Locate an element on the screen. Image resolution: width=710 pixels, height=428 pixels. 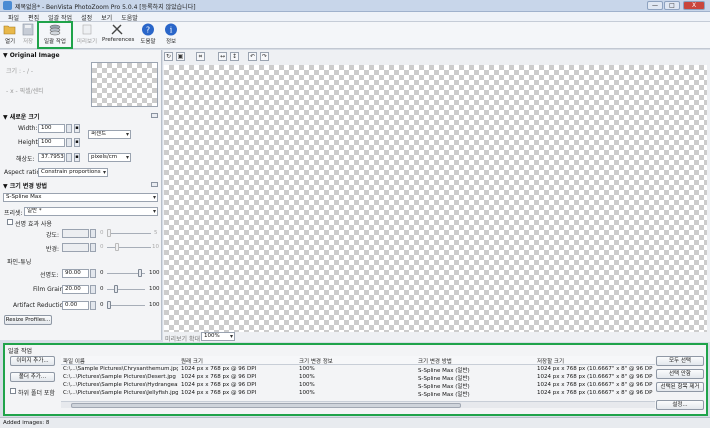
sharpness-label: 선명도: is located at coordinates (49, 275).